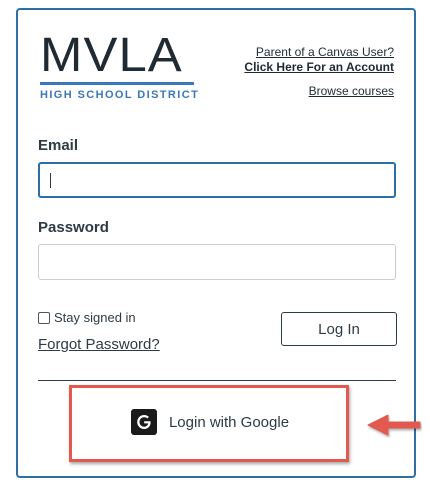  Describe the element at coordinates (229, 422) in the screenshot. I see `google-button-label: Login with Google` at that location.